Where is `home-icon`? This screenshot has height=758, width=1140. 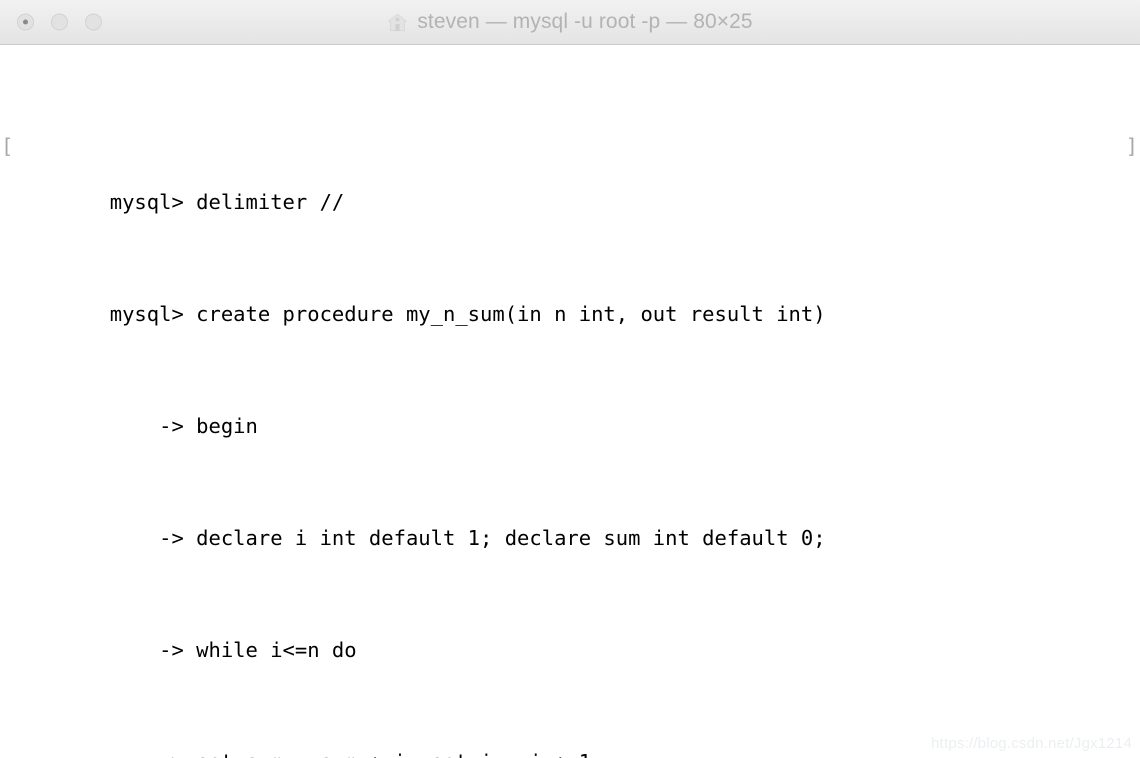 home-icon is located at coordinates (397, 22).